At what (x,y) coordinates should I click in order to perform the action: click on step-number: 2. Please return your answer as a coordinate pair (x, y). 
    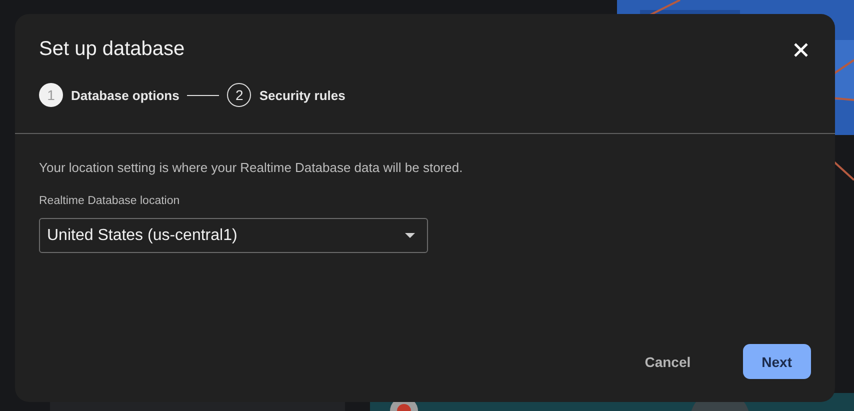
    Looking at the image, I should click on (239, 95).